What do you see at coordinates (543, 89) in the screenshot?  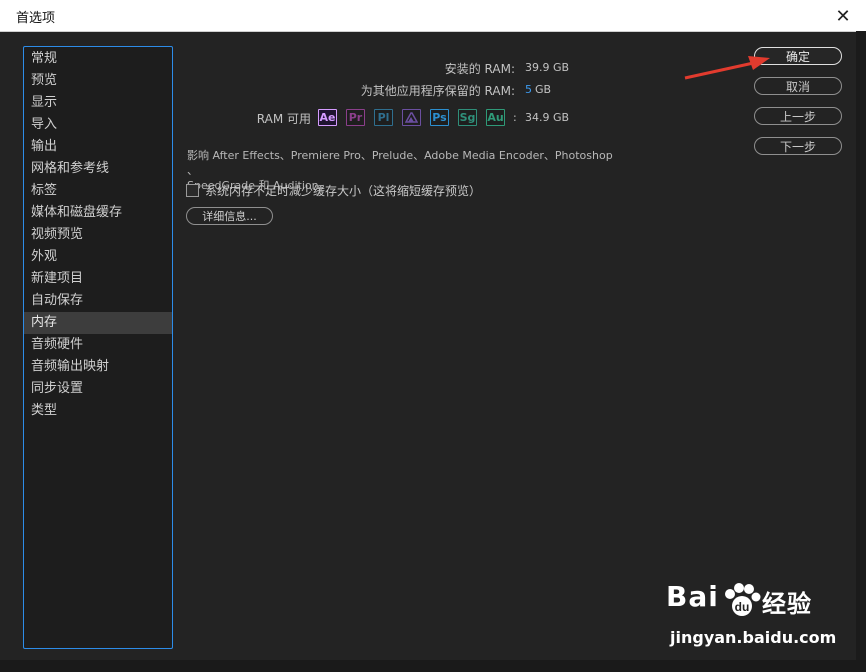 I see `reserved-ram-unit: GB` at bounding box center [543, 89].